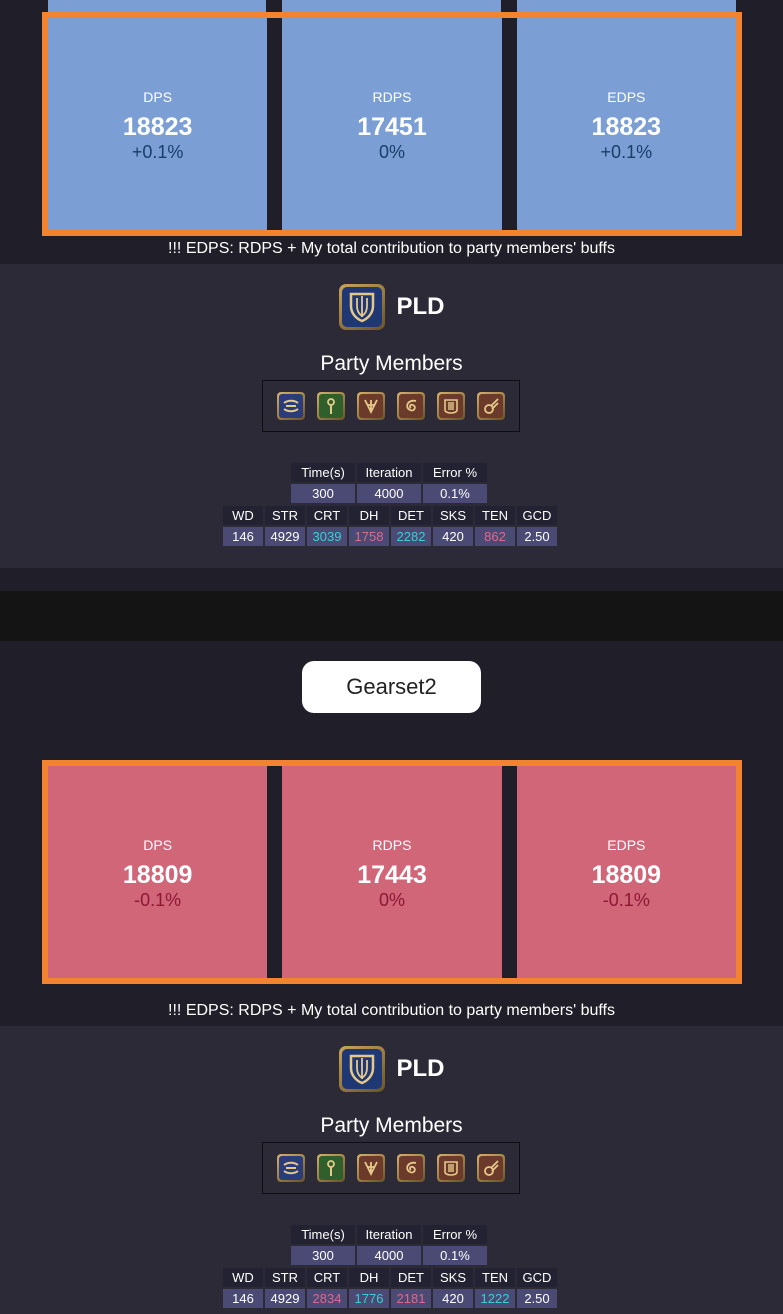 Image resolution: width=783 pixels, height=1314 pixels. What do you see at coordinates (455, 1234) in the screenshot?
I see `sim-header: Error %` at bounding box center [455, 1234].